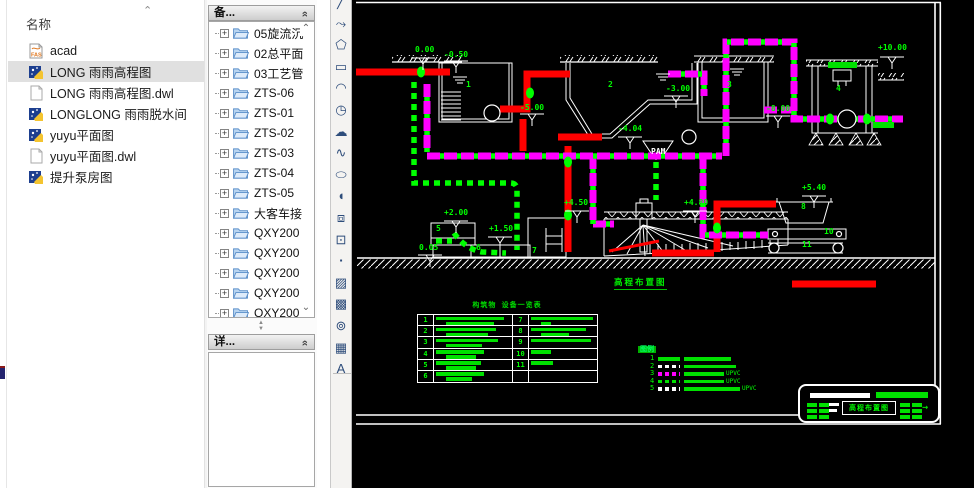 This screenshot has width=974, height=488. What do you see at coordinates (869, 408) in the screenshot?
I see `title-block-drawing-name: 高程布置图` at bounding box center [869, 408].